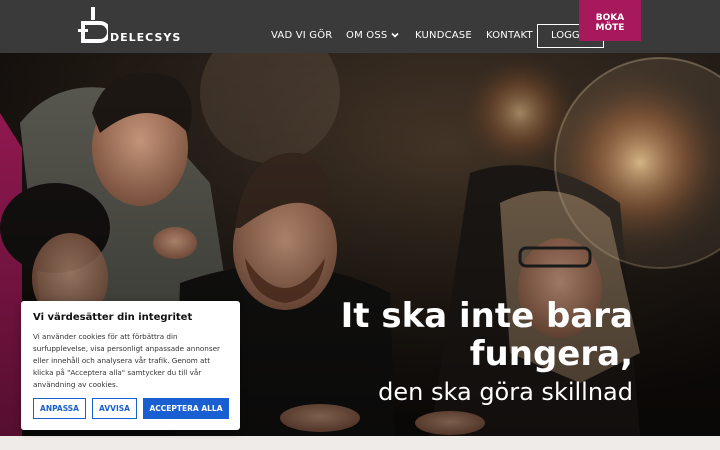 The height and width of the screenshot is (450, 720). What do you see at coordinates (367, 35) in the screenshot?
I see `nav-om-oss-label: OM OSS` at bounding box center [367, 35].